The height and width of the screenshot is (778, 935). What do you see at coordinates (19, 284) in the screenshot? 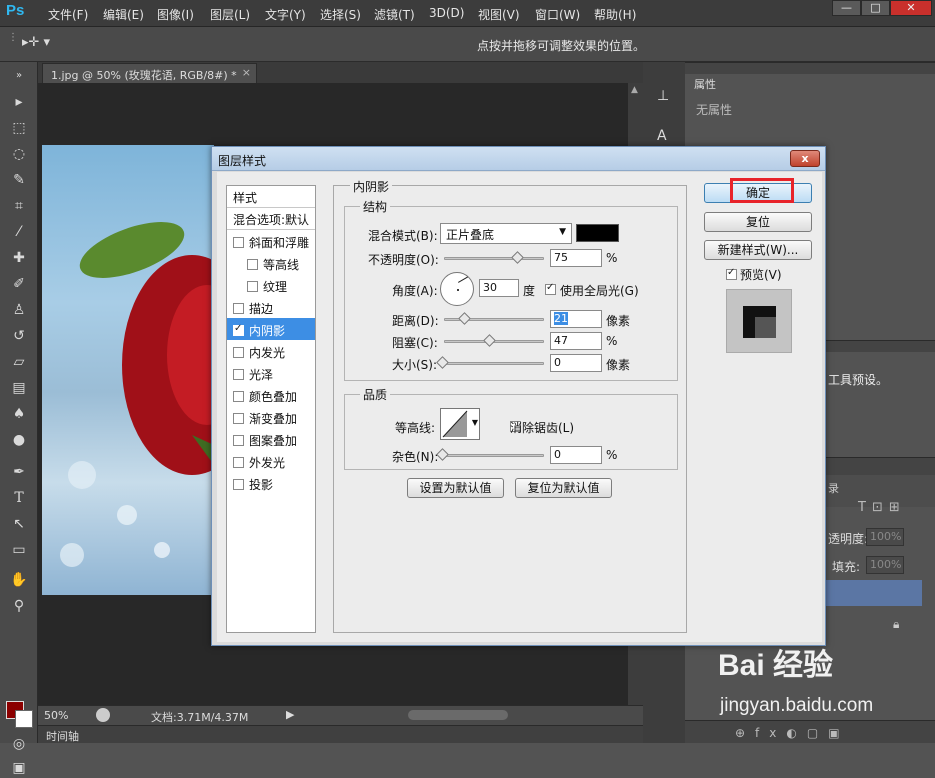
I see `brush-tool-icon: ✐` at bounding box center [19, 284].